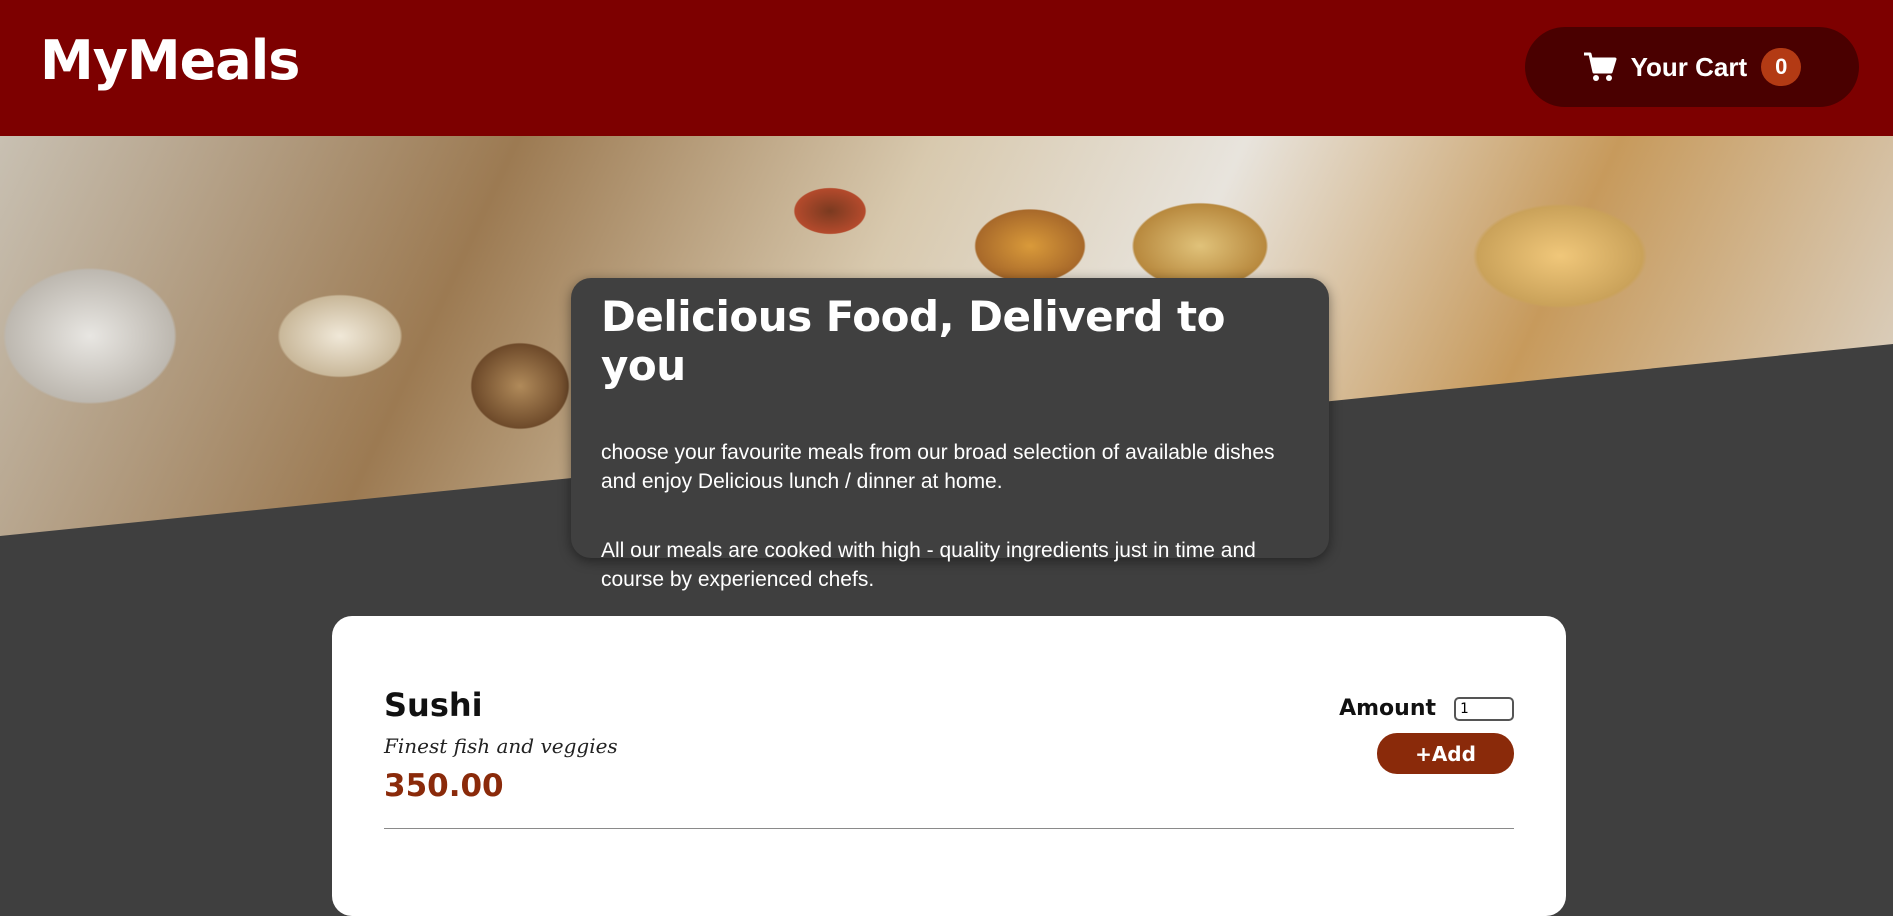  I want to click on hero-title: Delicious Food, Deliverd to you, so click(913, 341).